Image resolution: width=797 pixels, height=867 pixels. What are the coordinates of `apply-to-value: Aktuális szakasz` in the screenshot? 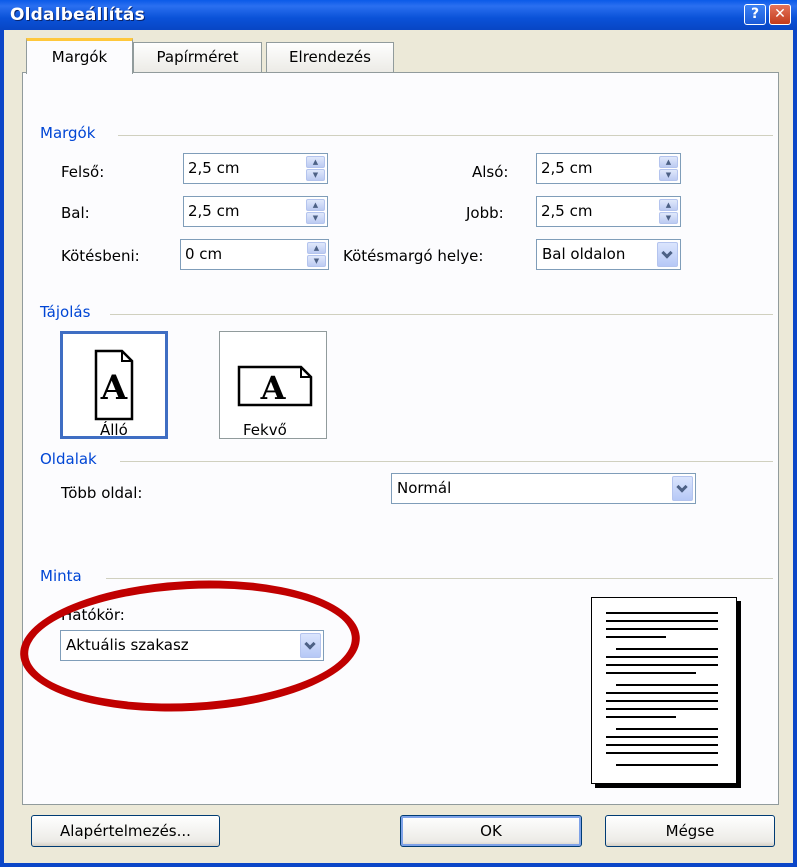 It's located at (127, 645).